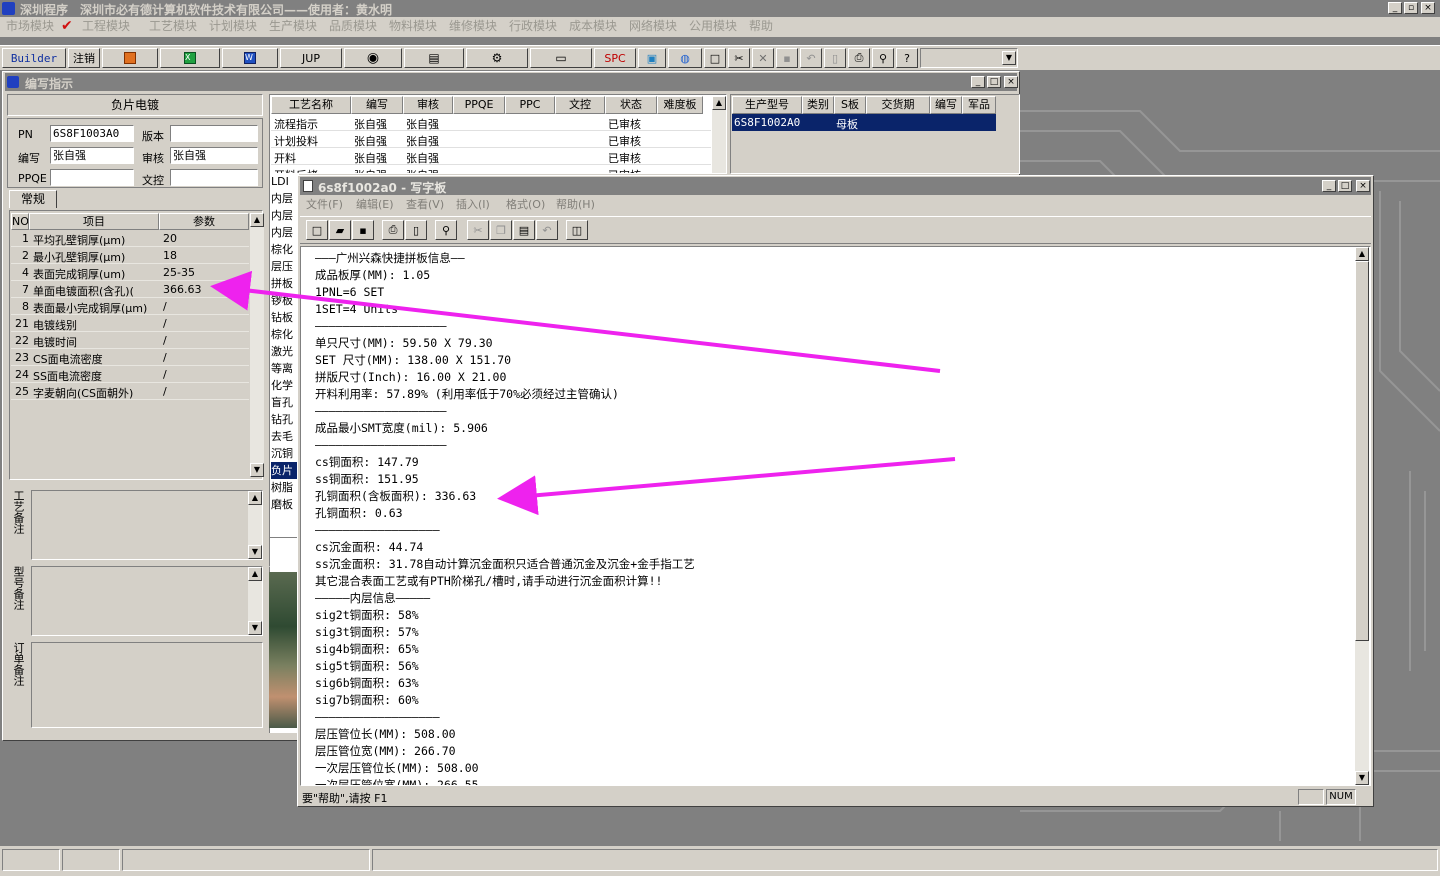 The width and height of the screenshot is (1440, 876). Describe the element at coordinates (373, 58) in the screenshot. I see `eye-icon: ◉` at that location.